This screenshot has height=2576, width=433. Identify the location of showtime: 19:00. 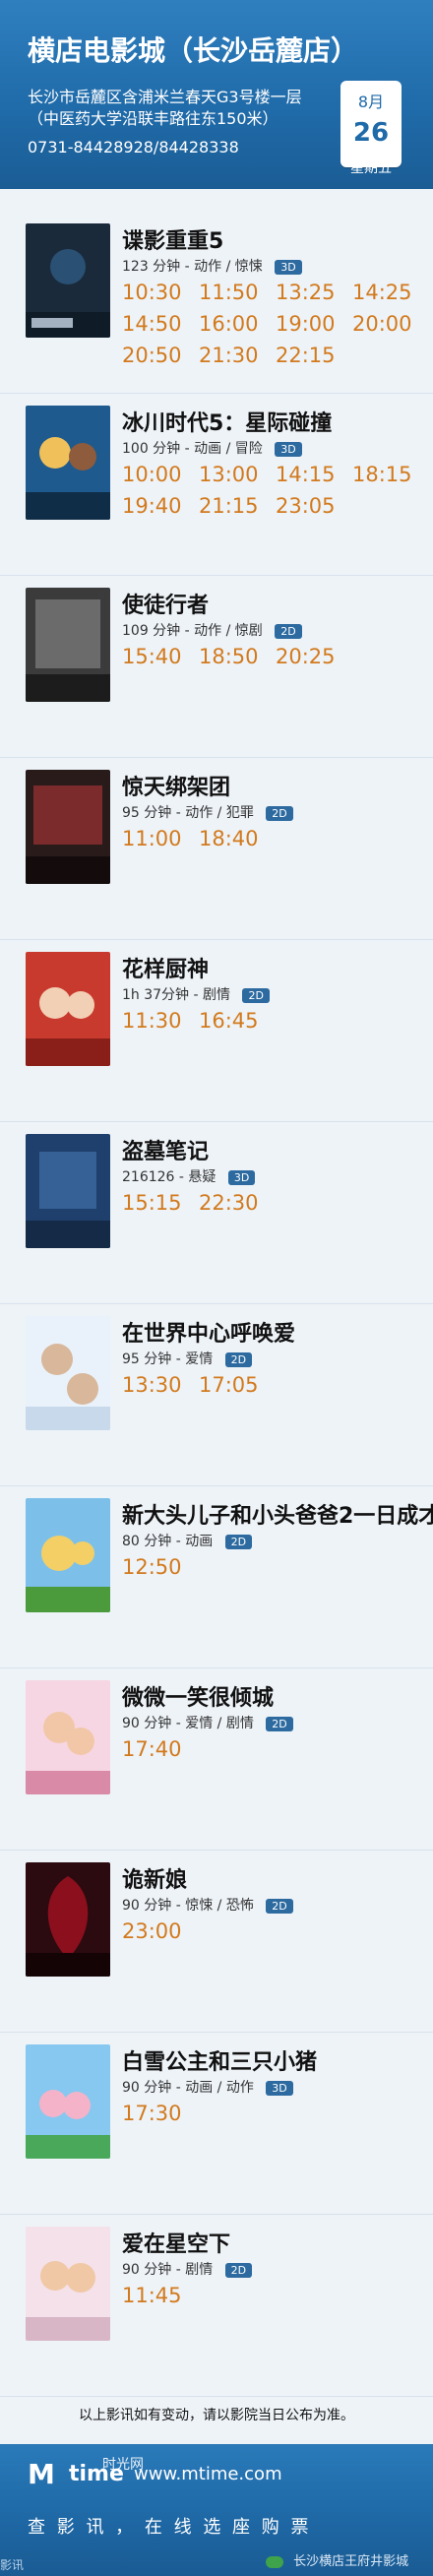
(309, 324).